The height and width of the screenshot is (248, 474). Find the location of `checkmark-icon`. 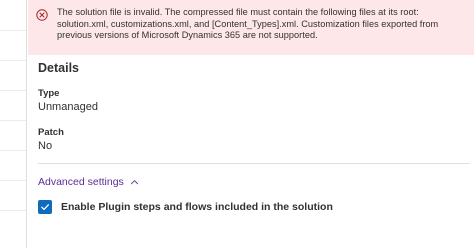

checkmark-icon is located at coordinates (45, 207).